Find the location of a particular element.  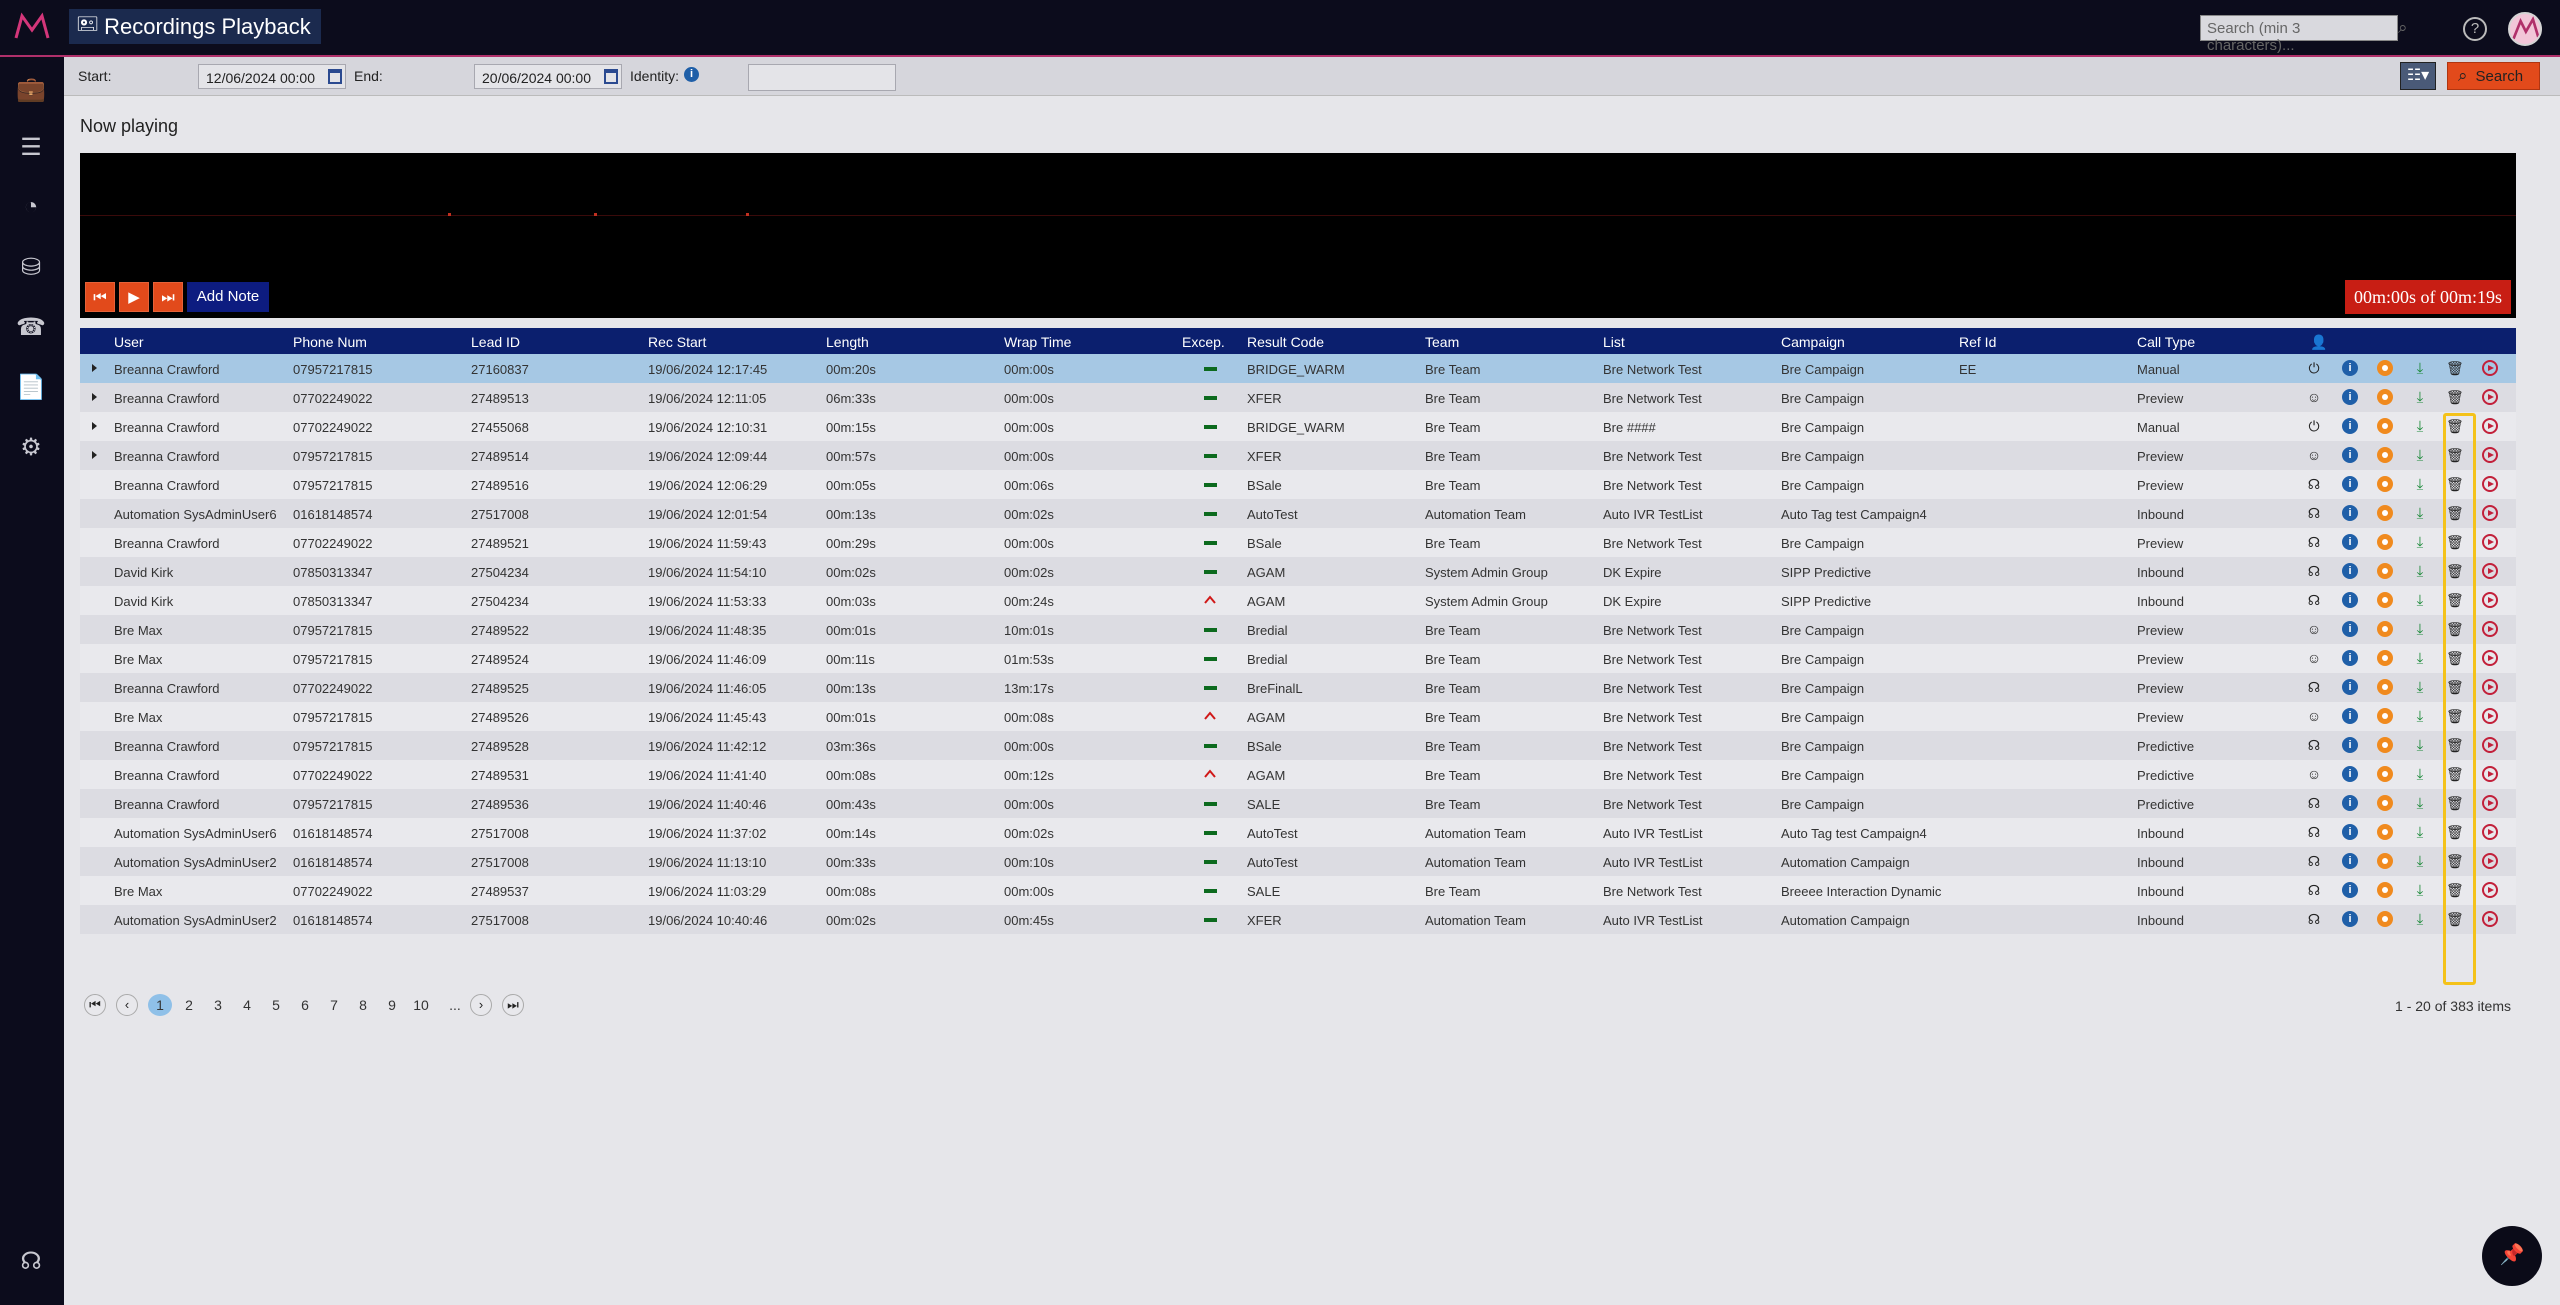

search-icon: ⌕ is located at coordinates (2406, 27).